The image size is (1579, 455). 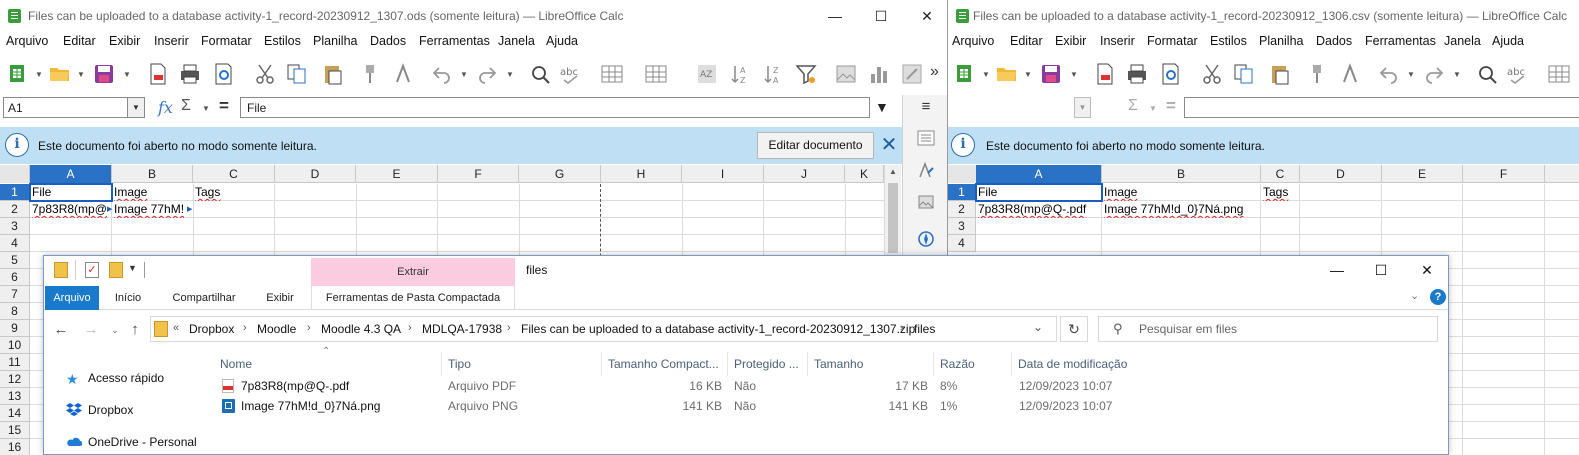 What do you see at coordinates (656, 74) in the screenshot?
I see `column-icon` at bounding box center [656, 74].